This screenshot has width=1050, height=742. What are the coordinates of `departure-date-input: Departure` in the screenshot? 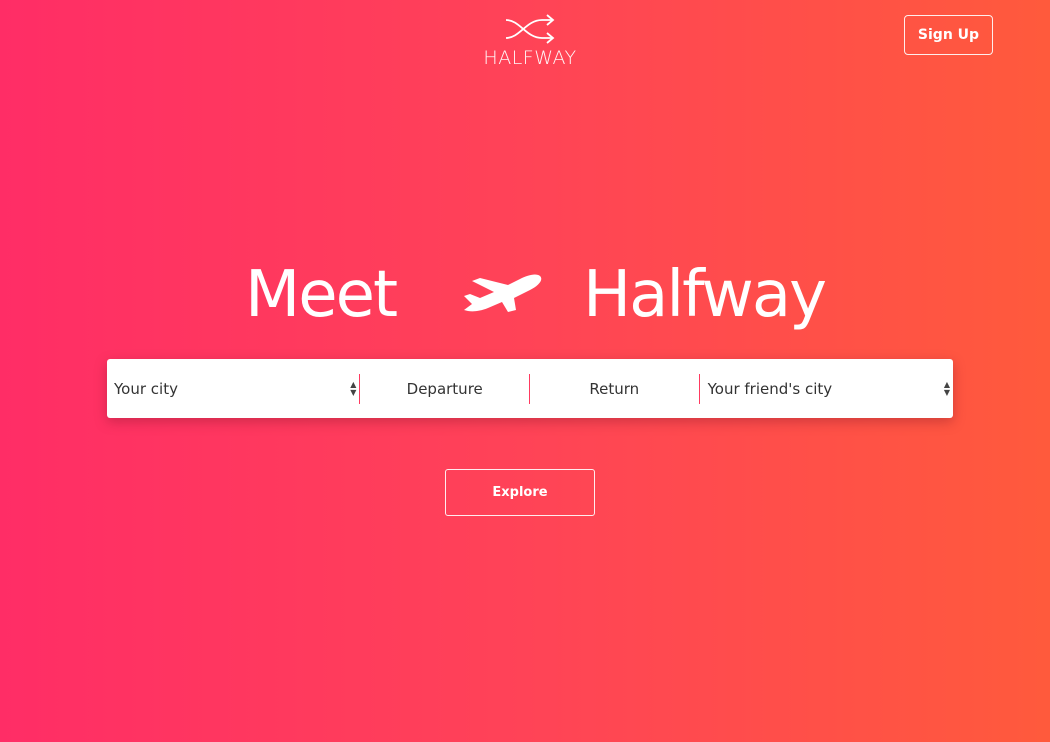 It's located at (444, 388).